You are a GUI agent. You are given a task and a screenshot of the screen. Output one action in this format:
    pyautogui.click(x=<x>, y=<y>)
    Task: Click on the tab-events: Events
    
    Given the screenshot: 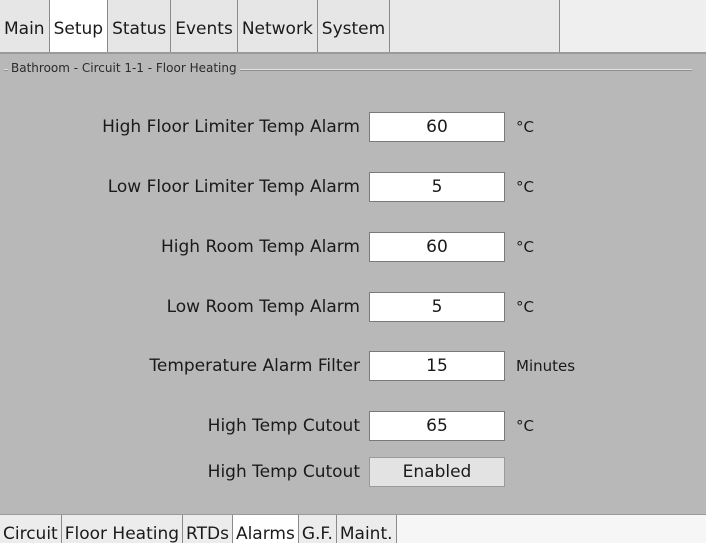 What is the action you would take?
    pyautogui.click(x=204, y=26)
    